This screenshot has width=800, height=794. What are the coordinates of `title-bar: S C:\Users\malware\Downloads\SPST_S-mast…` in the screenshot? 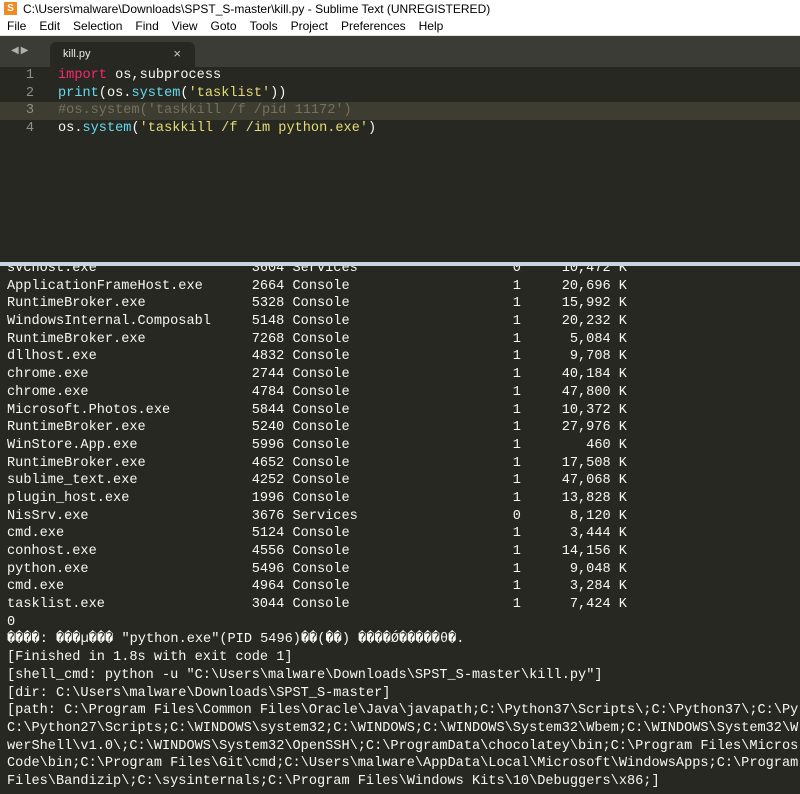 It's located at (400, 8).